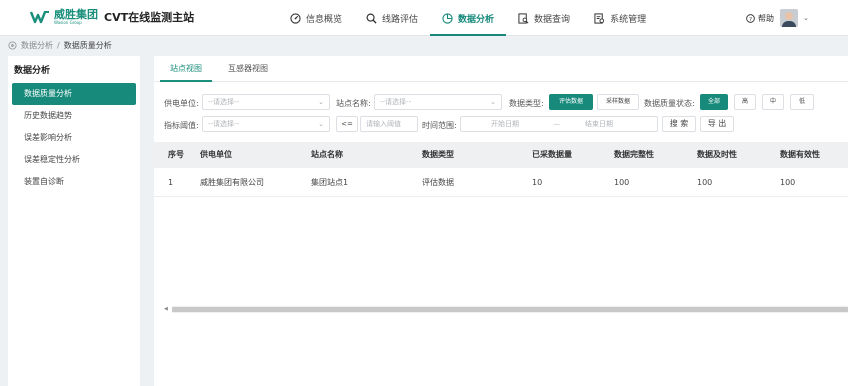  Describe the element at coordinates (717, 155) in the screenshot. I see `column-header: 数据及时性` at that location.